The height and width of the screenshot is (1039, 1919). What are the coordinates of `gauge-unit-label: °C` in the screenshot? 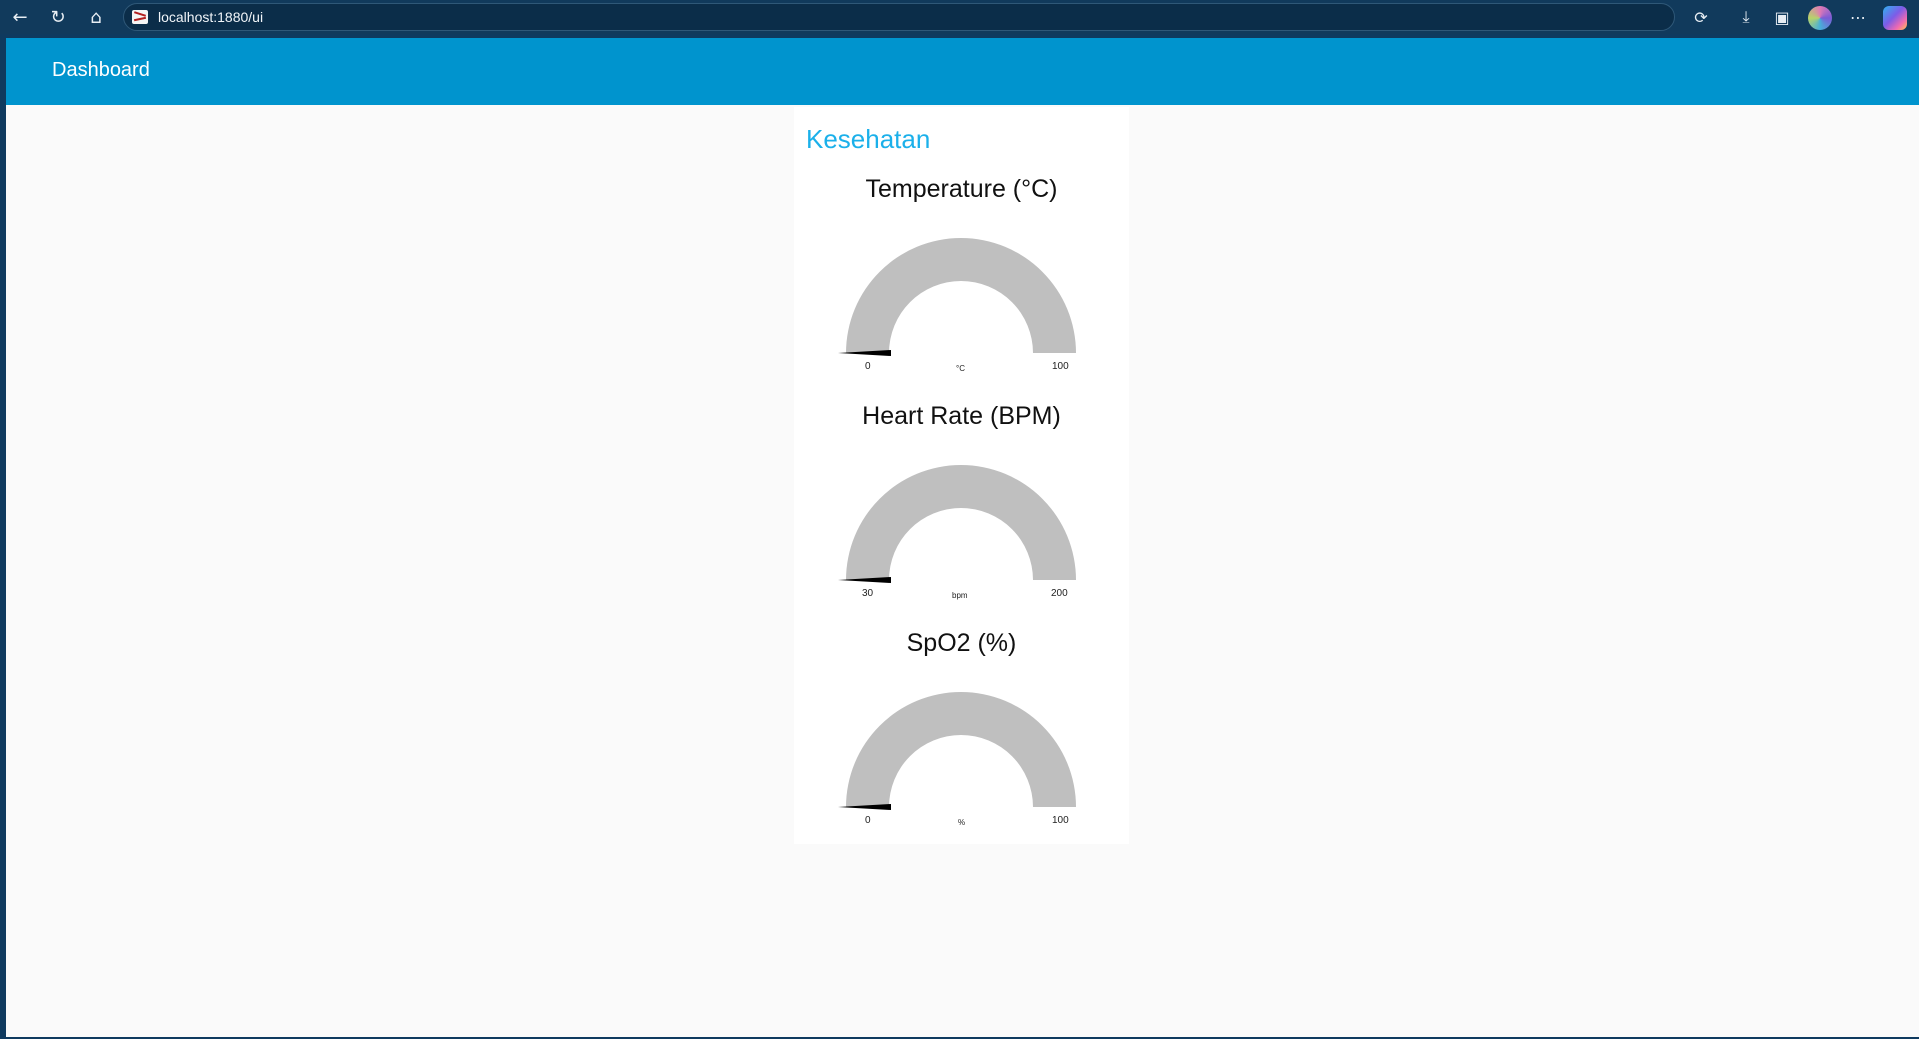 It's located at (960, 368).